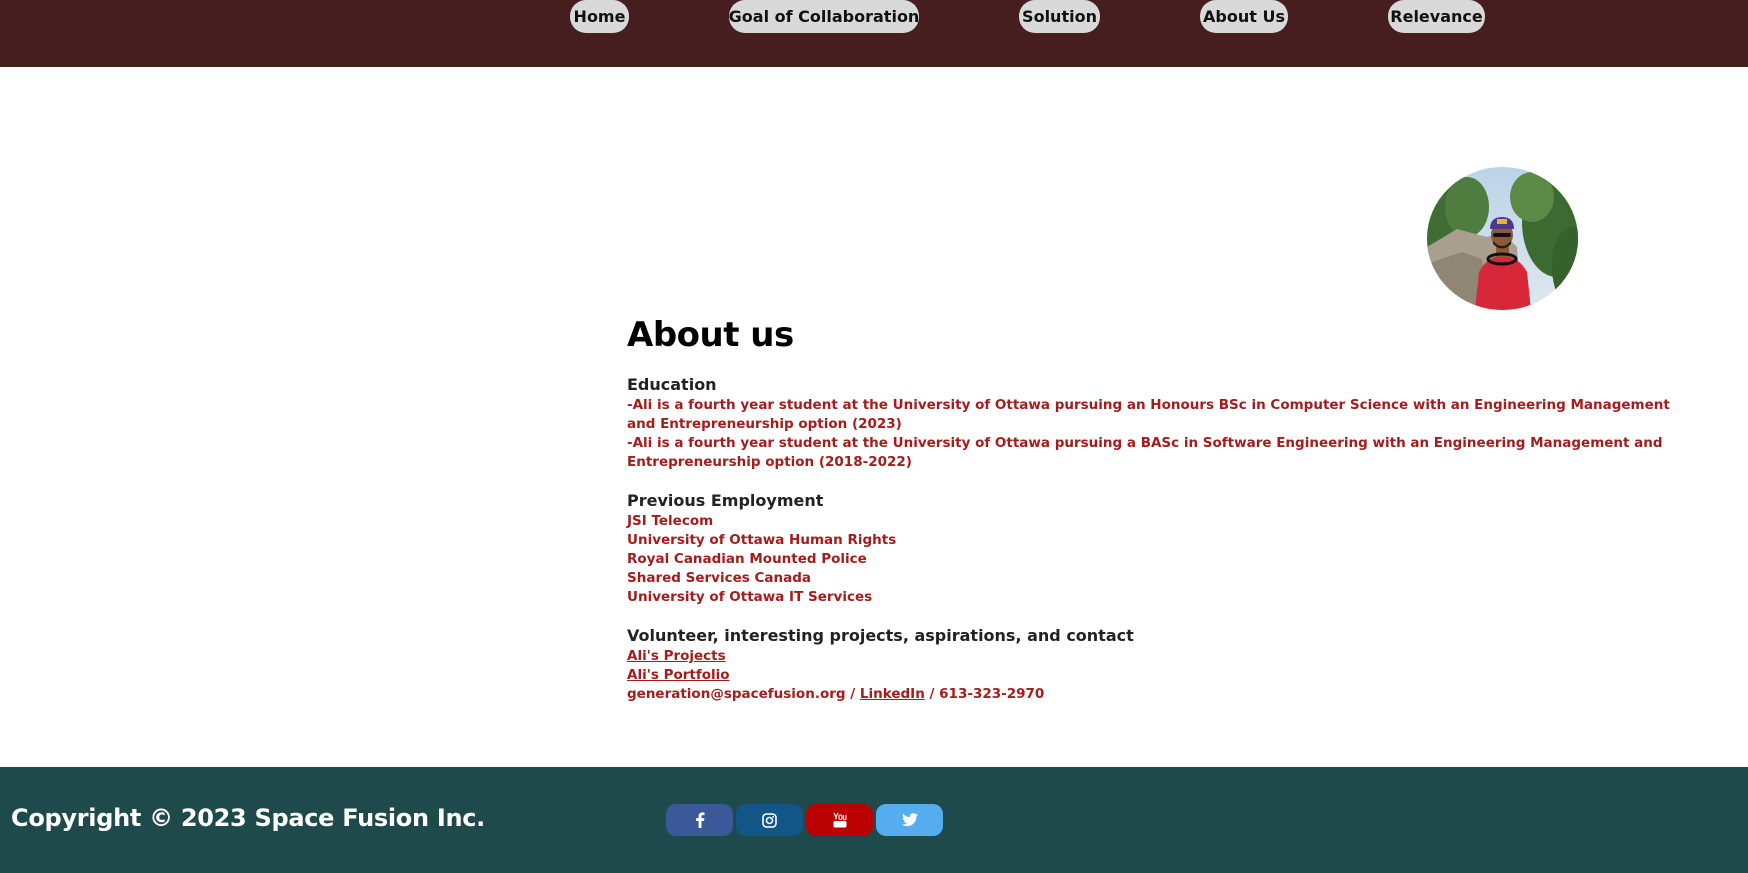 The height and width of the screenshot is (873, 1748). I want to click on instagram-button, so click(769, 820).